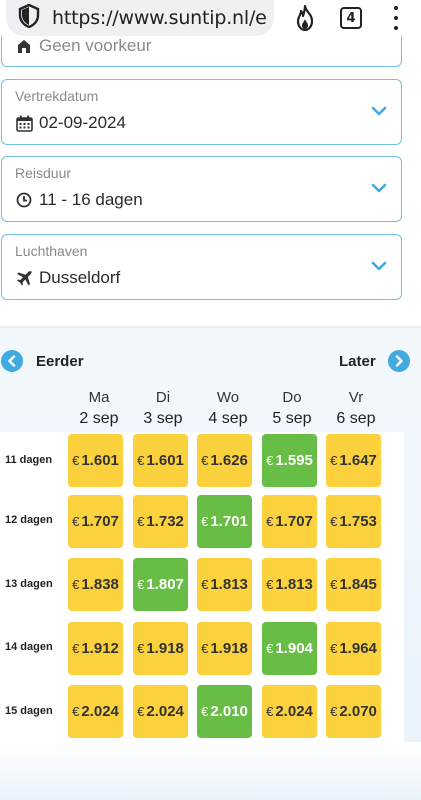 The width and height of the screenshot is (421, 800). Describe the element at coordinates (353, 711) in the screenshot. I see `price-cell: €2.070` at that location.